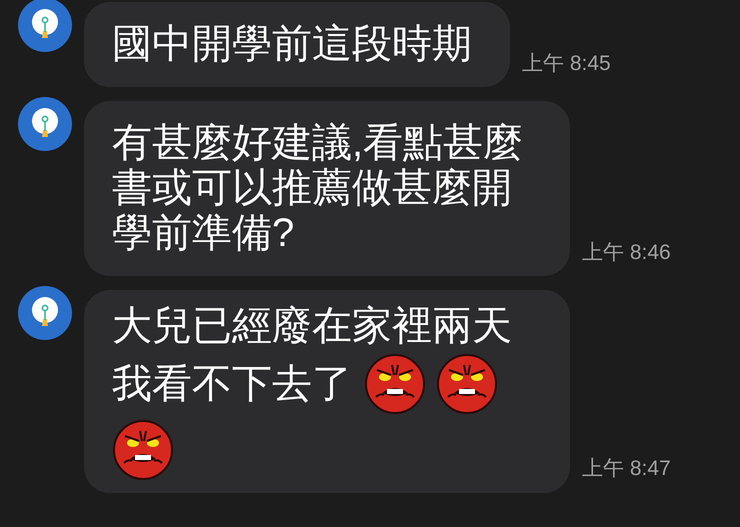 This screenshot has height=527, width=740. Describe the element at coordinates (292, 45) in the screenshot. I see `message-text: 國中開學前這段時期` at that location.